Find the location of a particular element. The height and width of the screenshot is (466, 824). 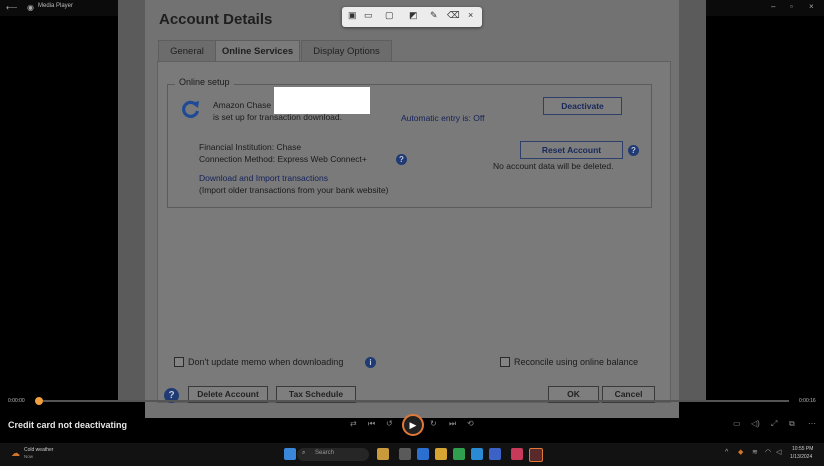

online-setup-legend: Online setup is located at coordinates (204, 82).